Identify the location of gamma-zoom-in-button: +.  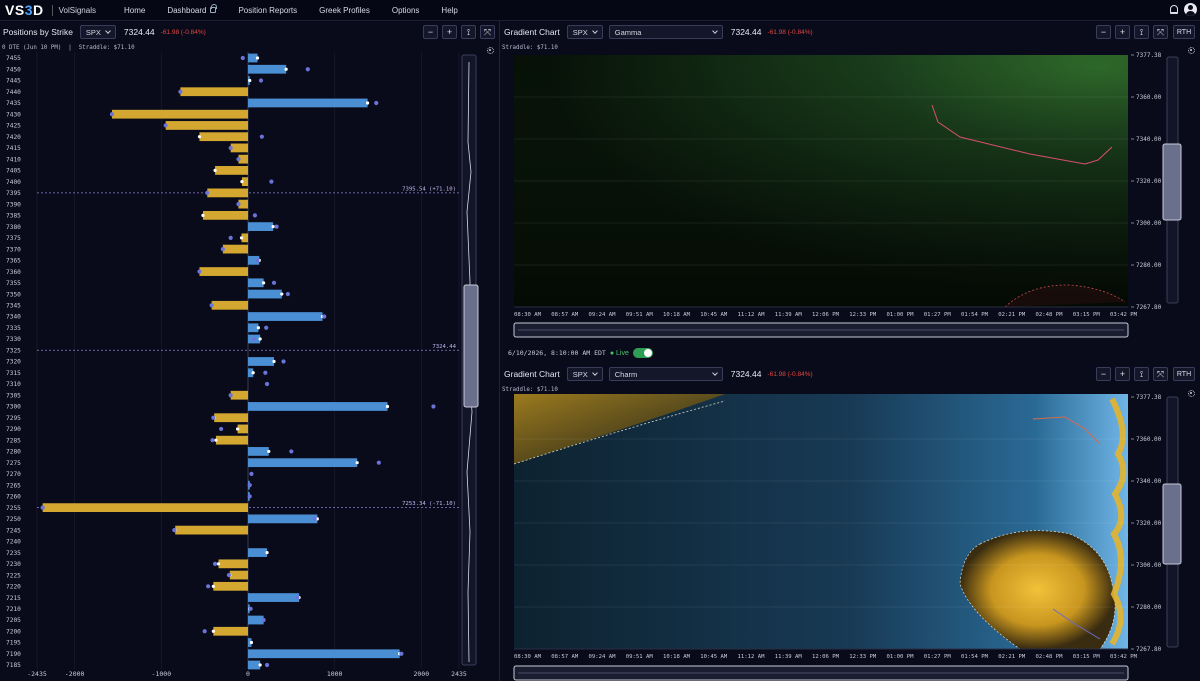
(1122, 32).